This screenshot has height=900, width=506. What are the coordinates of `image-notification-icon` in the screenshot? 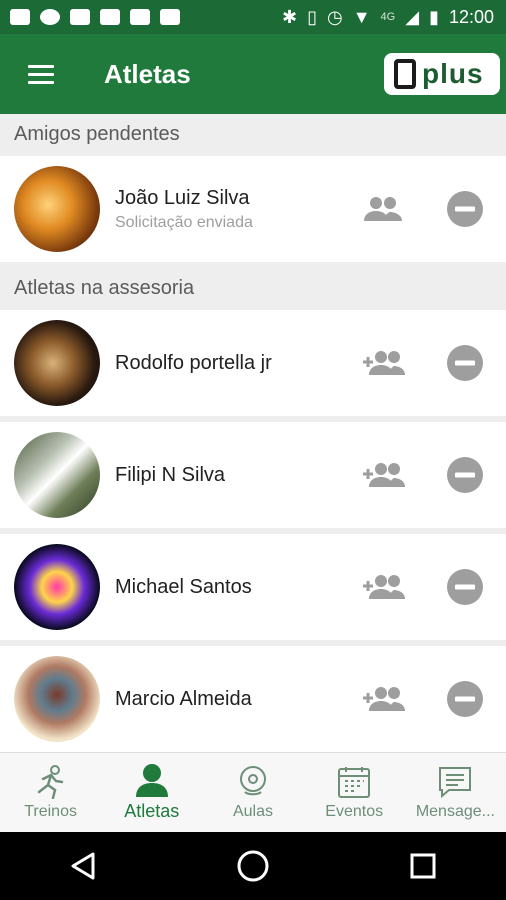 It's located at (80, 17).